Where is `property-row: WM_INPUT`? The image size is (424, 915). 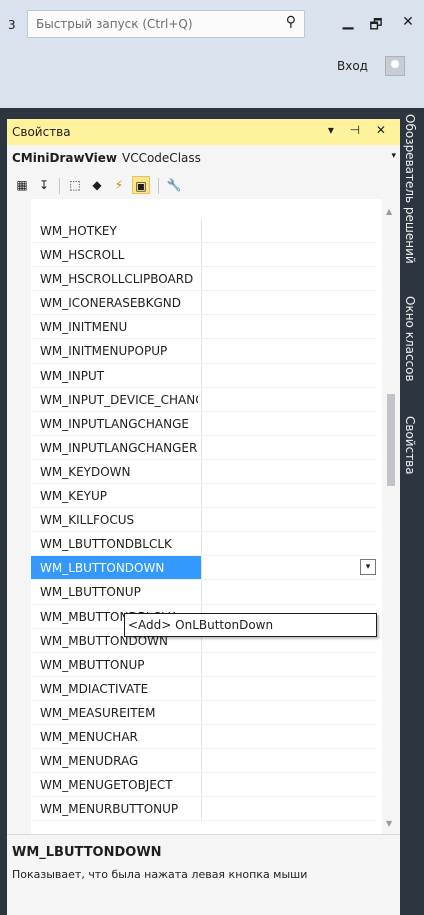
property-row: WM_INPUT is located at coordinates (204, 375).